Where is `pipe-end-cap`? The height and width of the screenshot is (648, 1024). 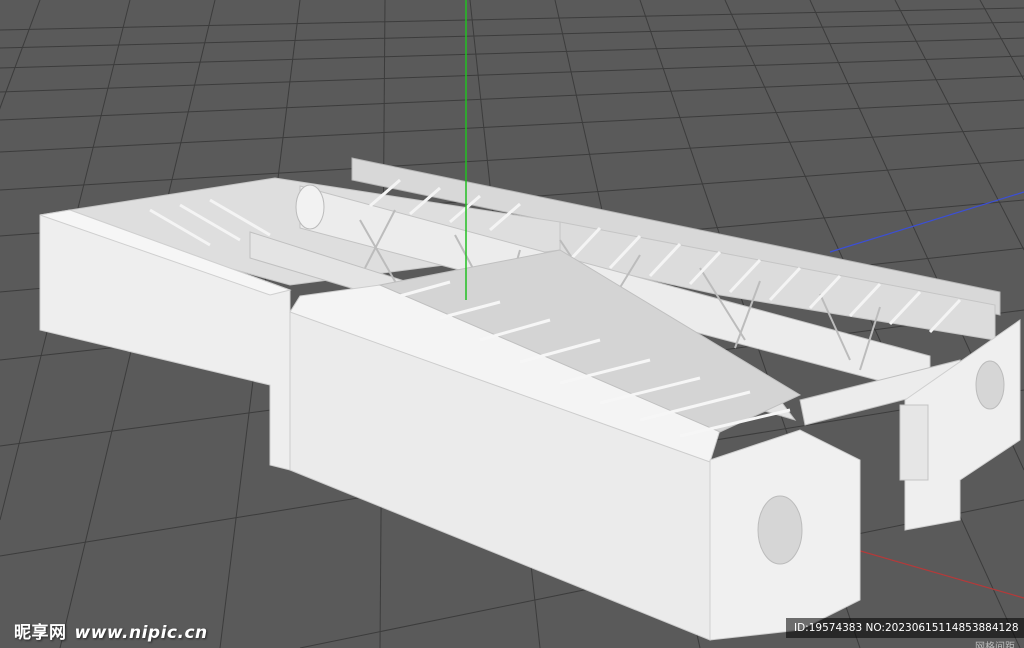
pipe-end-cap is located at coordinates (310, 207).